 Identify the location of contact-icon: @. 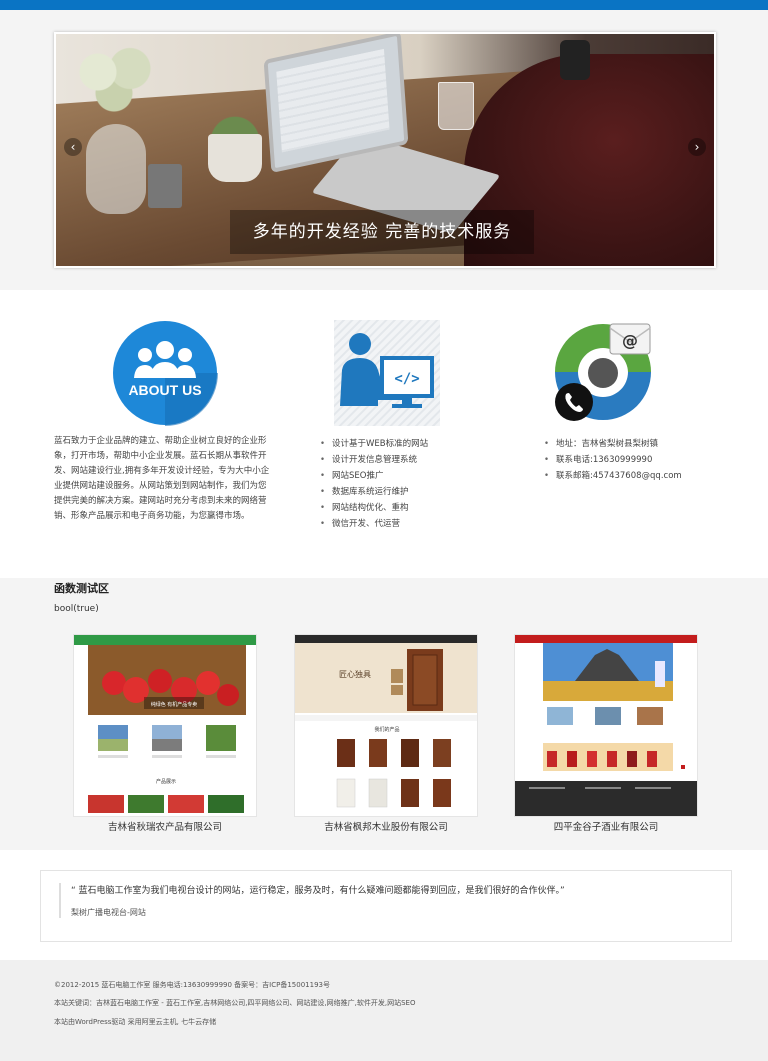
(603, 373).